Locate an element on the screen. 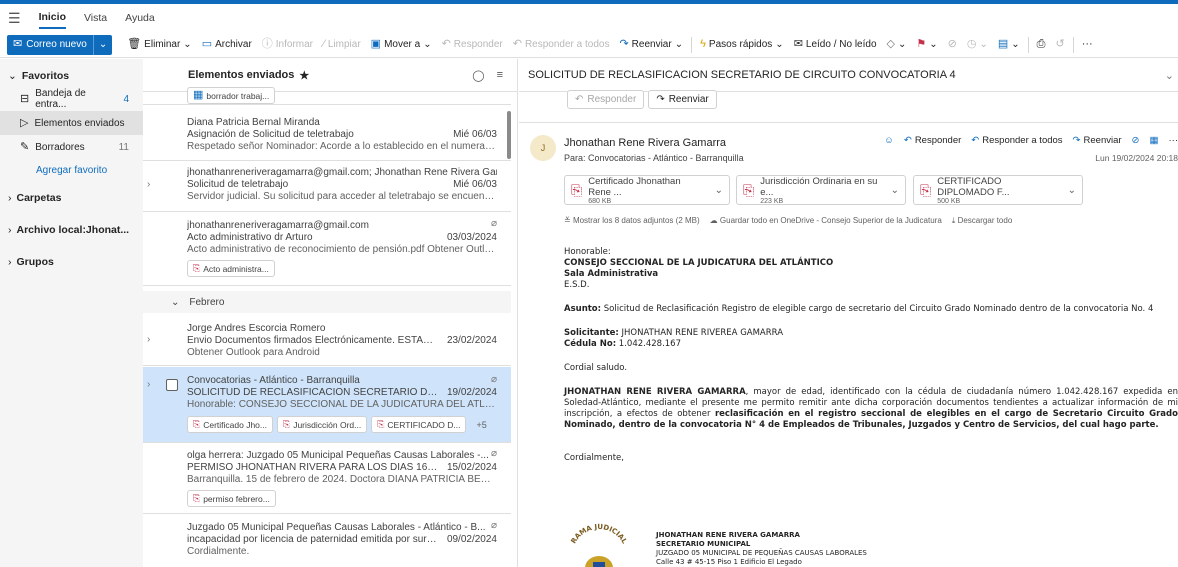 Image resolution: width=1178 pixels, height=567 pixels. emoji-icon: ☺ is located at coordinates (889, 140).